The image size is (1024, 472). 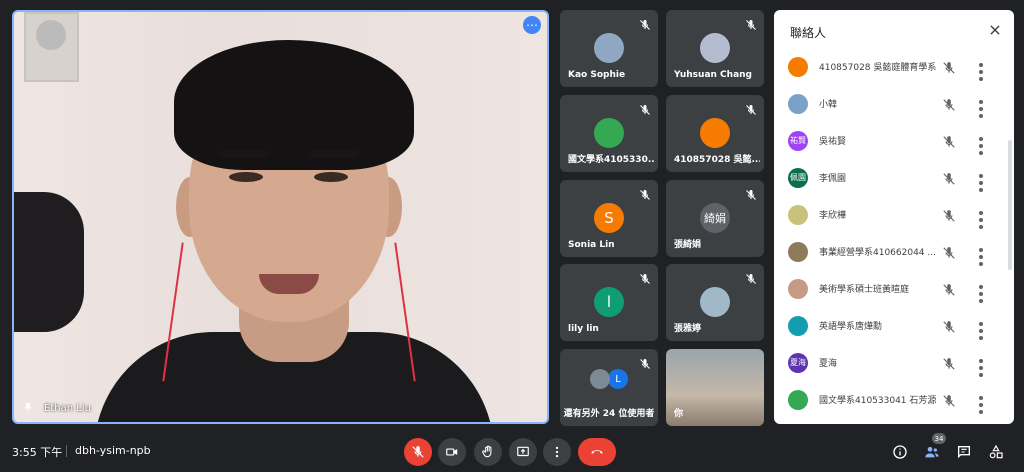 What do you see at coordinates (798, 140) in the screenshot?
I see `avatar: 祐賢` at bounding box center [798, 140].